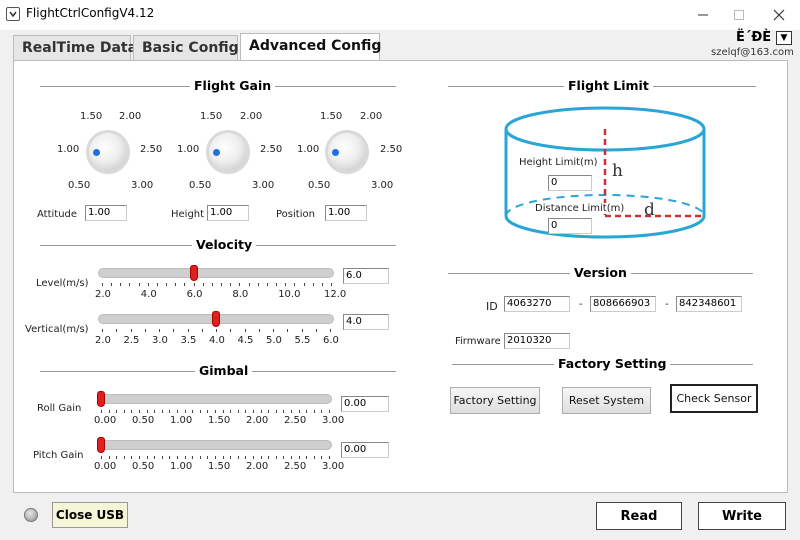 This screenshot has width=800, height=540. Describe the element at coordinates (271, 149) in the screenshot. I see `knob-scale-label: 2.50` at that location.